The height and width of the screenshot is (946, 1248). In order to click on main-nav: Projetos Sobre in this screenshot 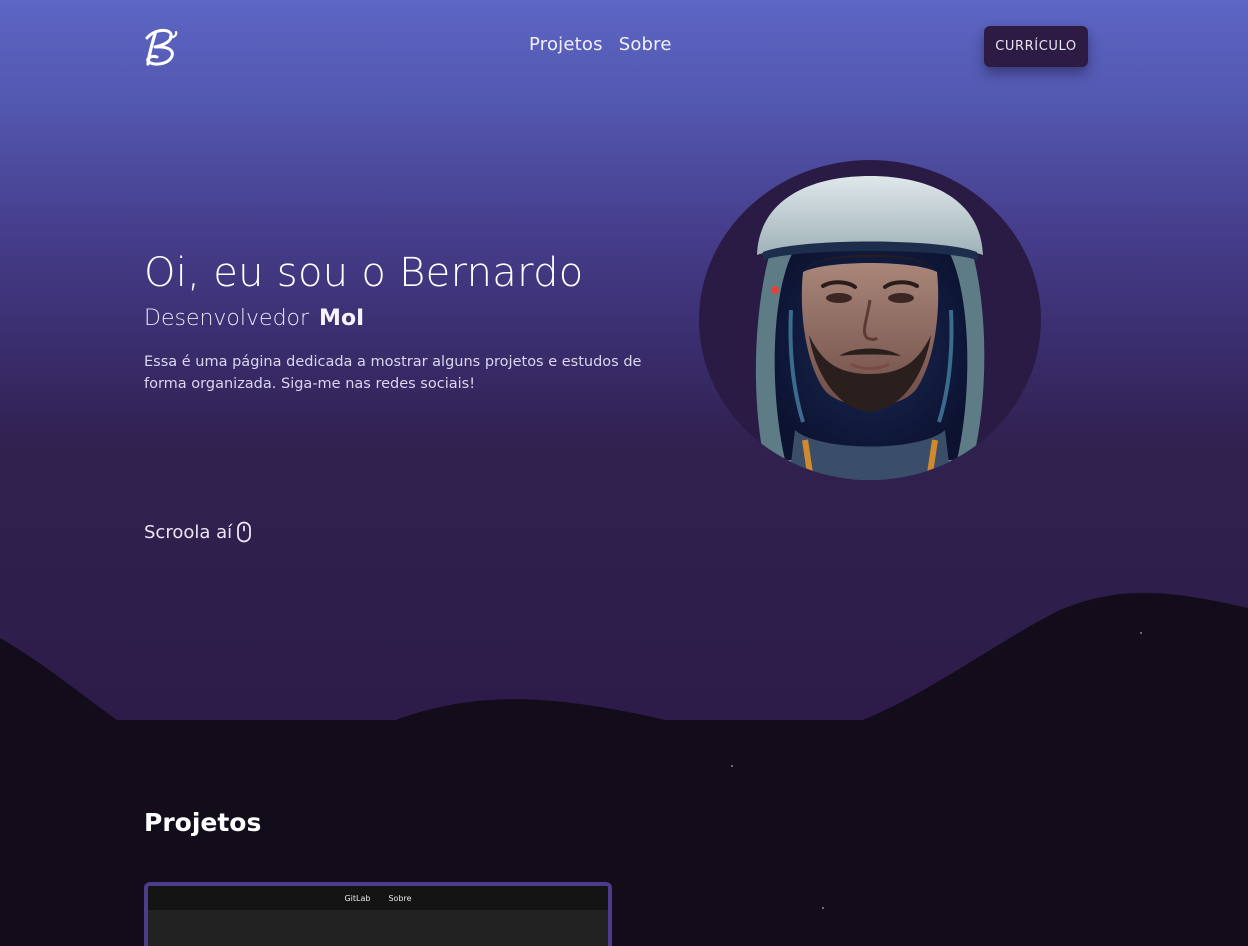, I will do `click(600, 44)`.